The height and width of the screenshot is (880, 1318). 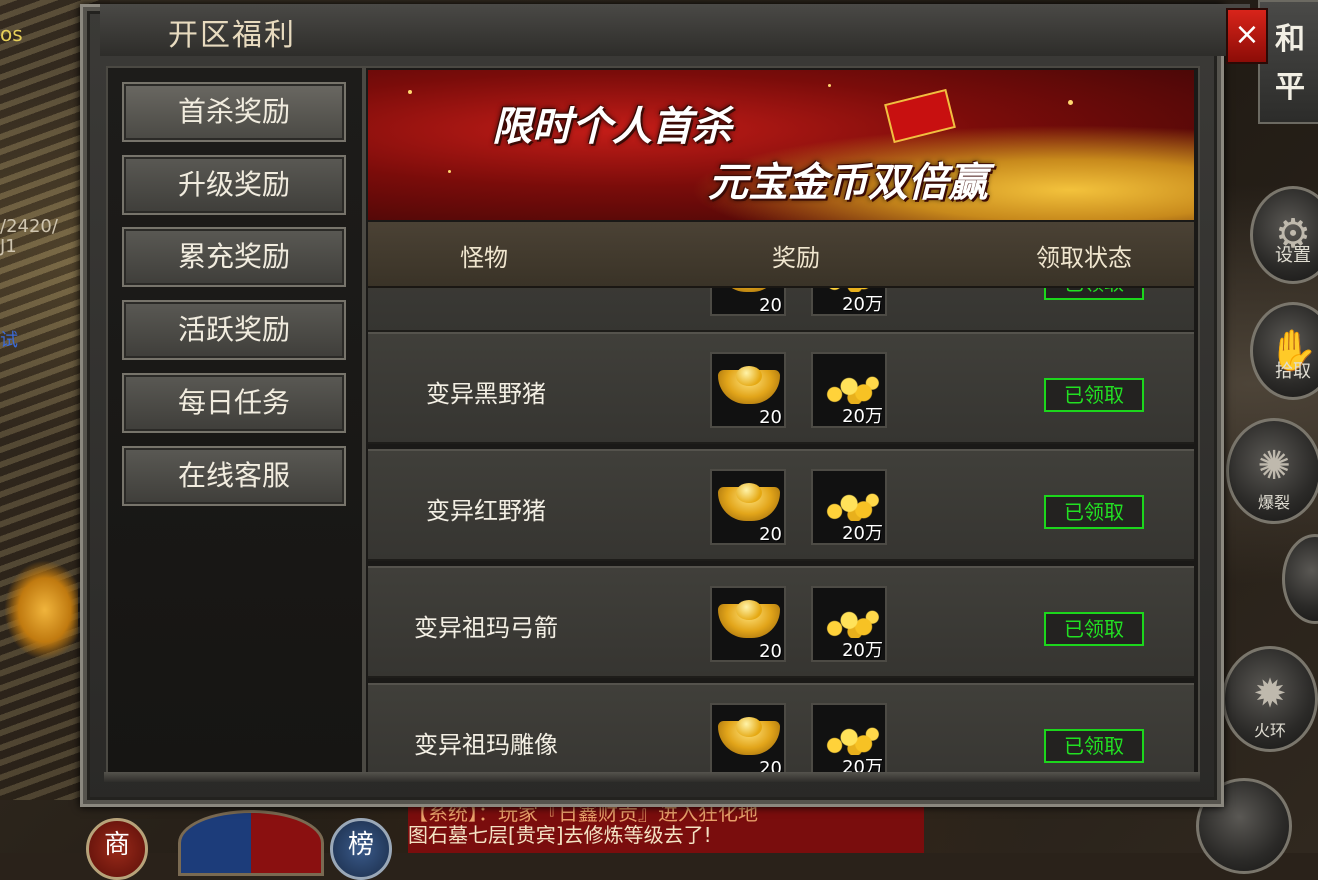 What do you see at coordinates (560, 835) in the screenshot?
I see `chat-line-2: 图石墓七层[贵宾]去修炼等级去了!` at bounding box center [560, 835].